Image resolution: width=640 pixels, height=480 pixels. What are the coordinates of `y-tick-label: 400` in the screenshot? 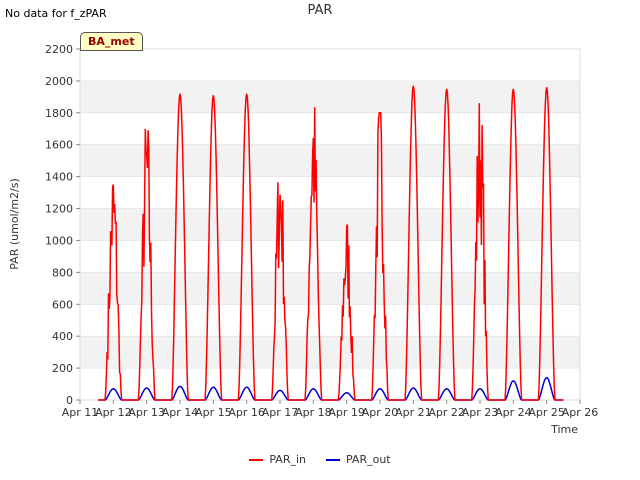 It's located at (62, 336).